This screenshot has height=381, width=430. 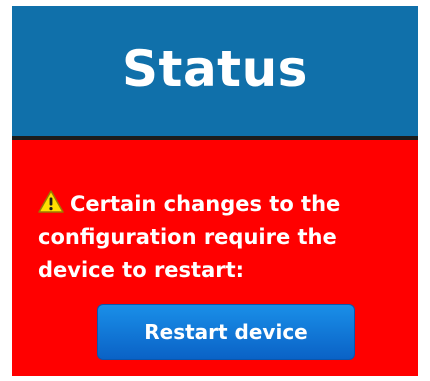 I want to click on warning-icon, so click(x=51, y=201).